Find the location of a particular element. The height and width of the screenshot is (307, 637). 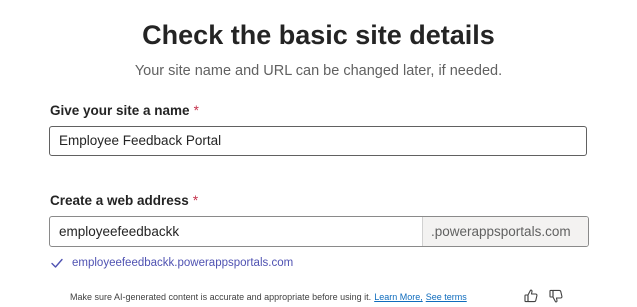

page-title: Check the basic site details is located at coordinates (318, 35).